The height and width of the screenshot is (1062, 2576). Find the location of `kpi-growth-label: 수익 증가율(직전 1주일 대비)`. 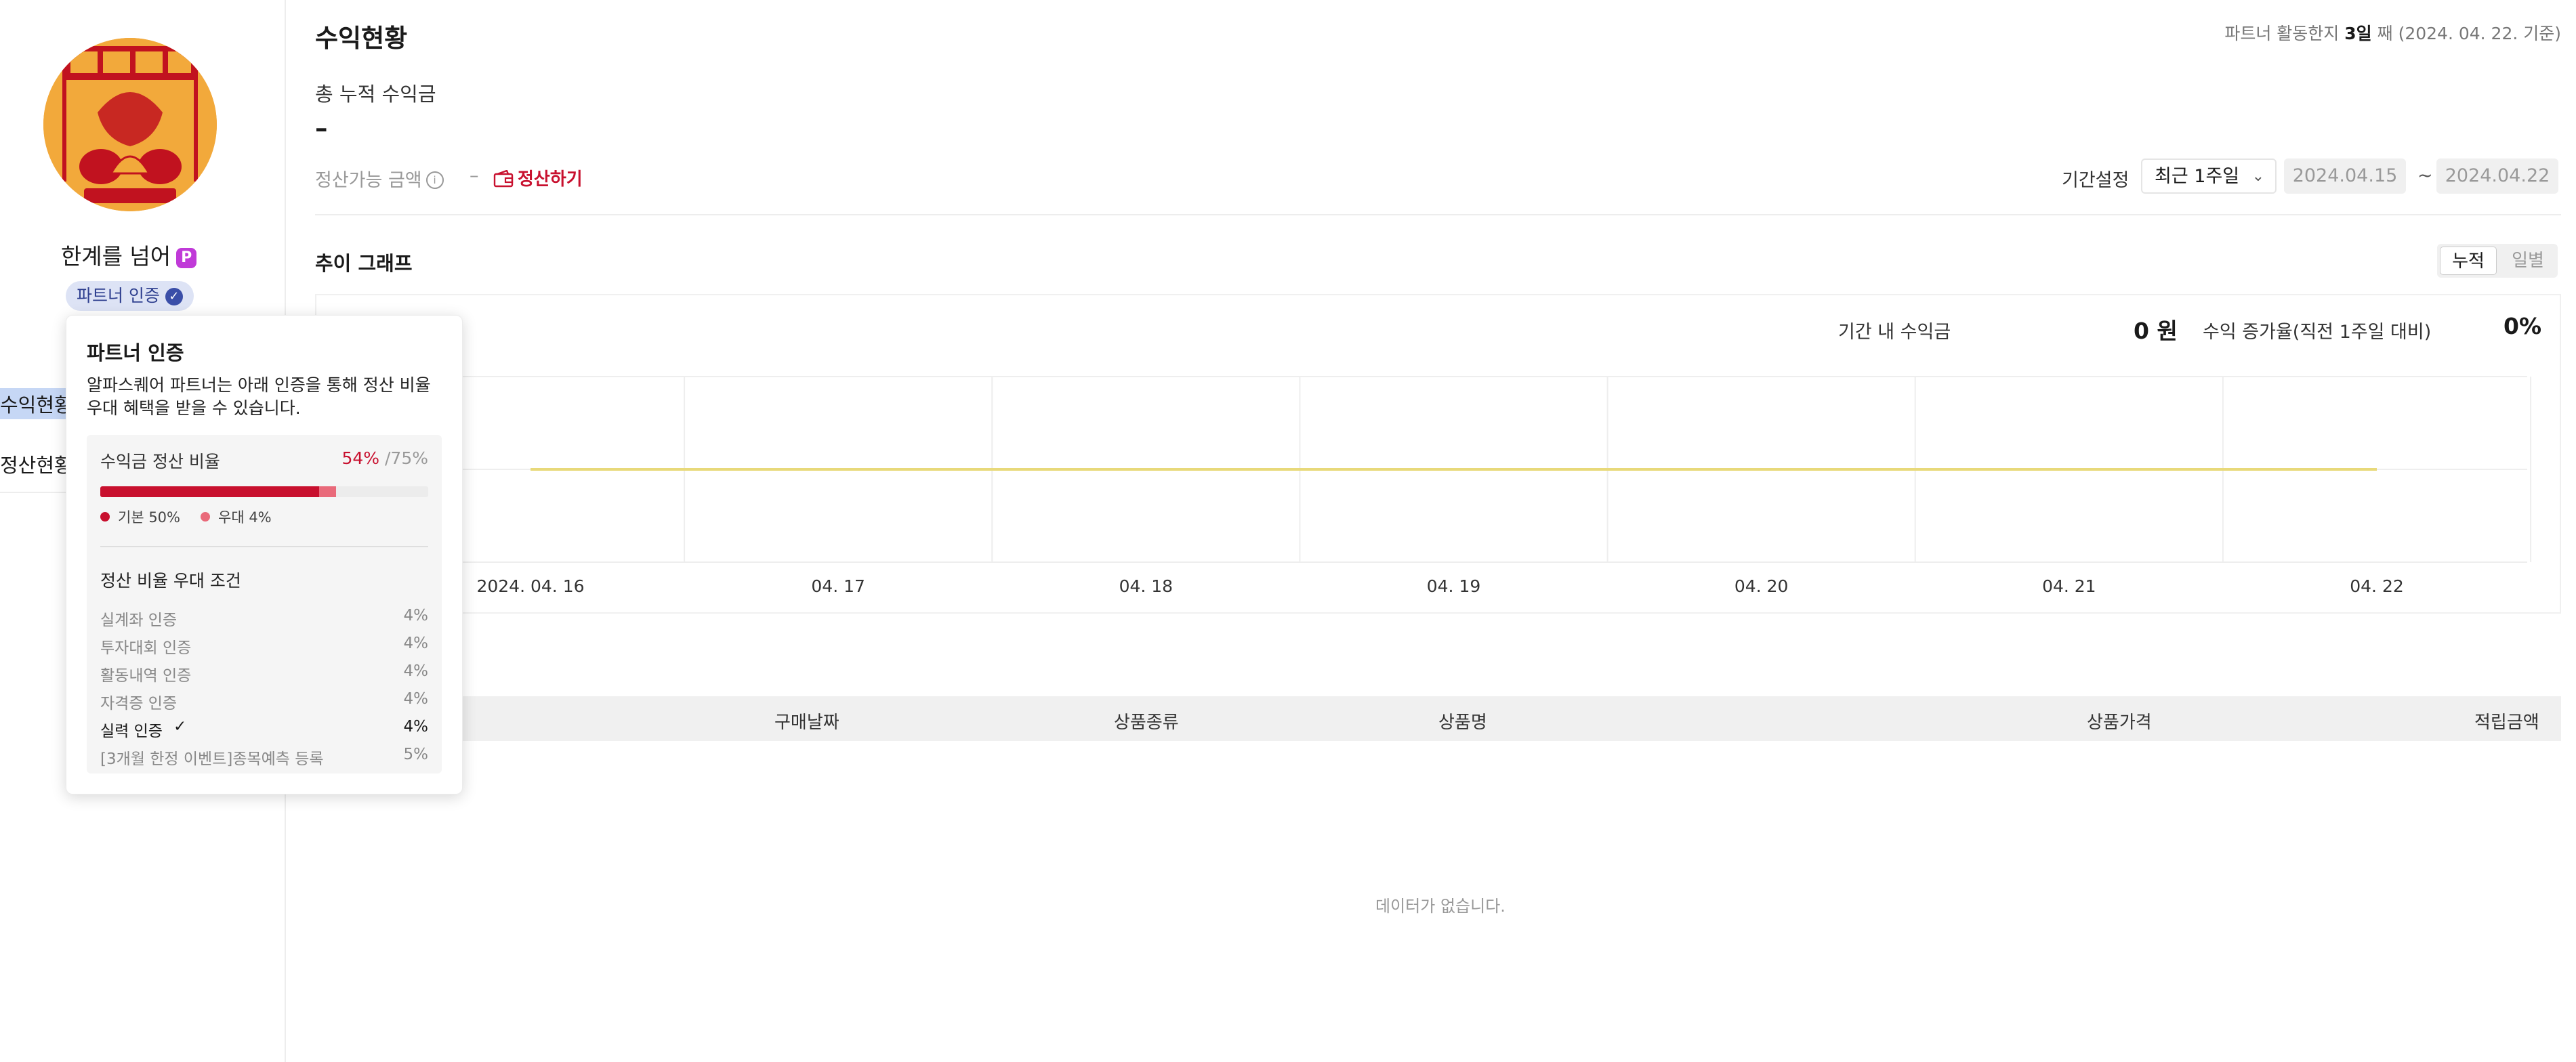

kpi-growth-label: 수익 증가율(직전 1주일 대비) is located at coordinates (2317, 332).